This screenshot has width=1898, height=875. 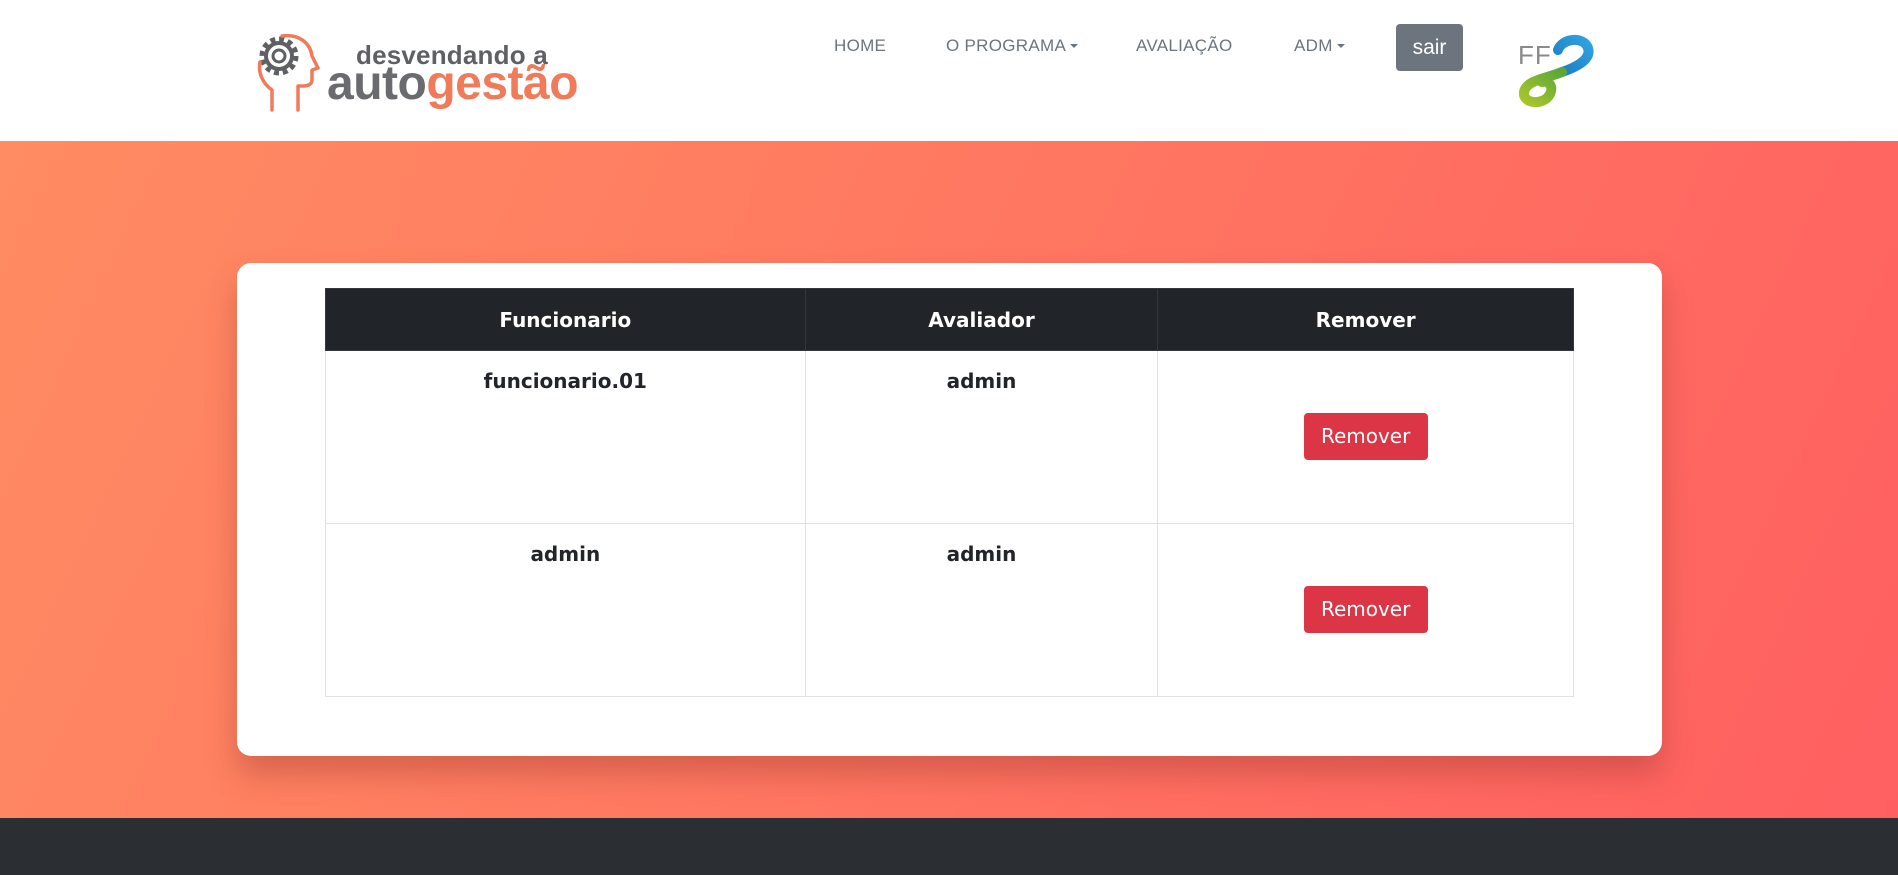 I want to click on nav-adm-label: ADM, so click(x=1313, y=45).